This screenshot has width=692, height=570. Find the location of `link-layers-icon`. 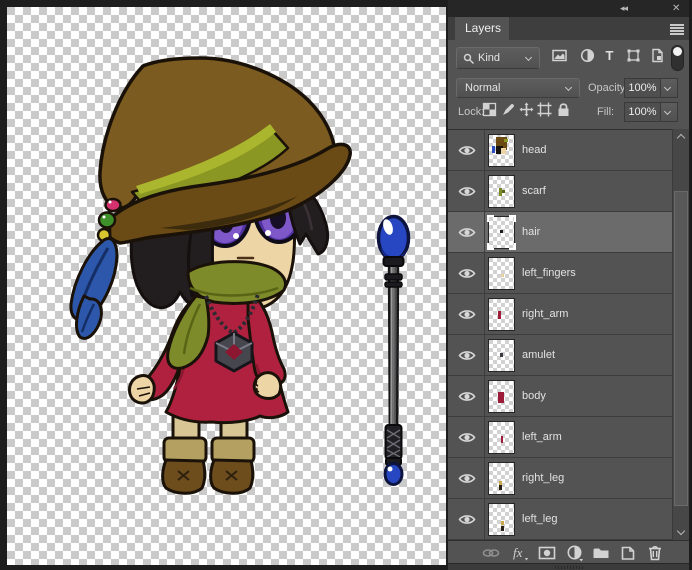

link-layers-icon is located at coordinates (491, 553).